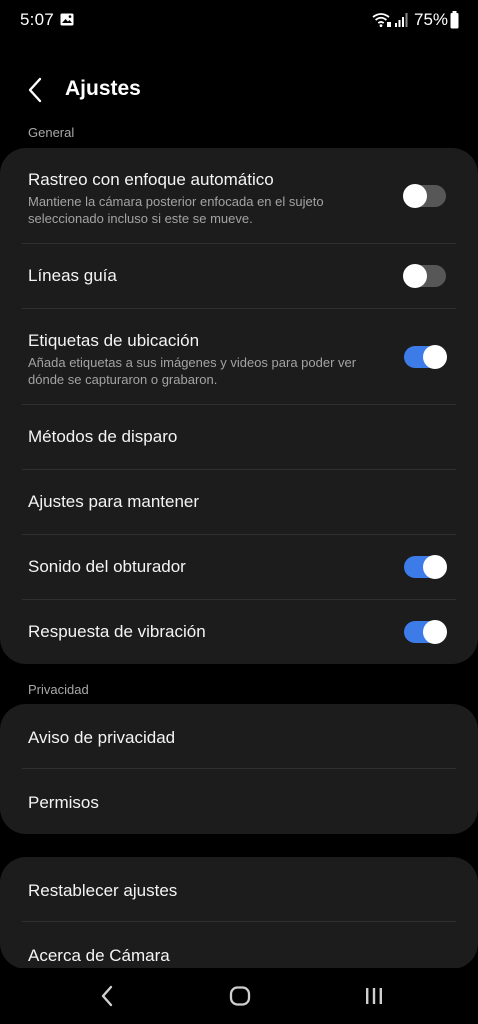 The image size is (478, 1024). What do you see at coordinates (37, 19) in the screenshot?
I see `status-time: 5:07` at bounding box center [37, 19].